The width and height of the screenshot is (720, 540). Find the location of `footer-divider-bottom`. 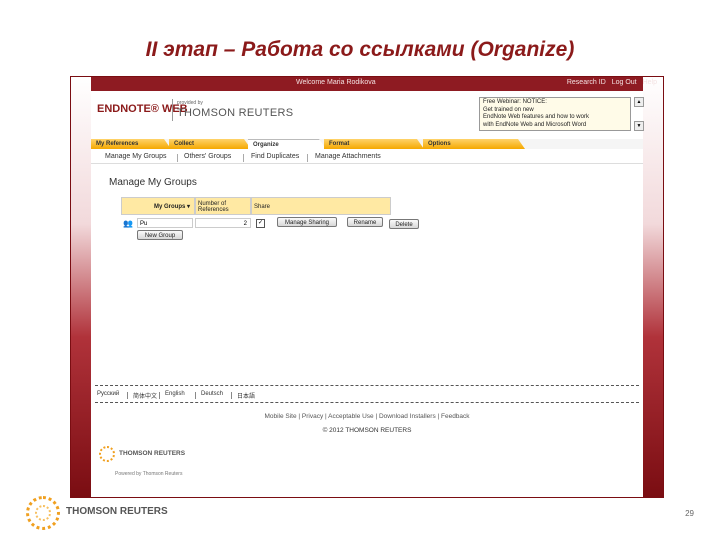

footer-divider-bottom is located at coordinates (367, 402).